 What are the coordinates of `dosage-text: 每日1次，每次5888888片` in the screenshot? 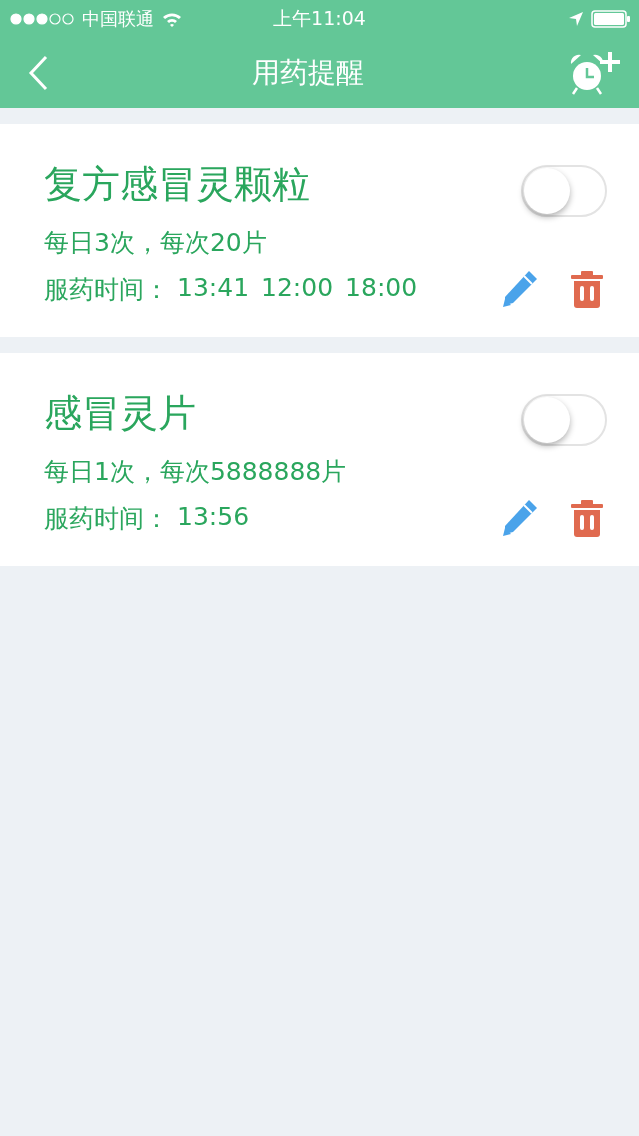 It's located at (196, 472).